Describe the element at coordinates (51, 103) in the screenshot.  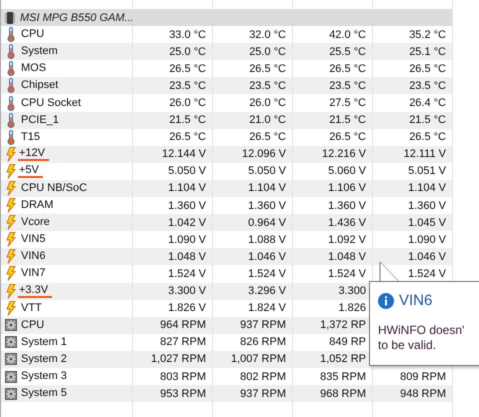
I see `sensor-label: CPU Socket` at that location.